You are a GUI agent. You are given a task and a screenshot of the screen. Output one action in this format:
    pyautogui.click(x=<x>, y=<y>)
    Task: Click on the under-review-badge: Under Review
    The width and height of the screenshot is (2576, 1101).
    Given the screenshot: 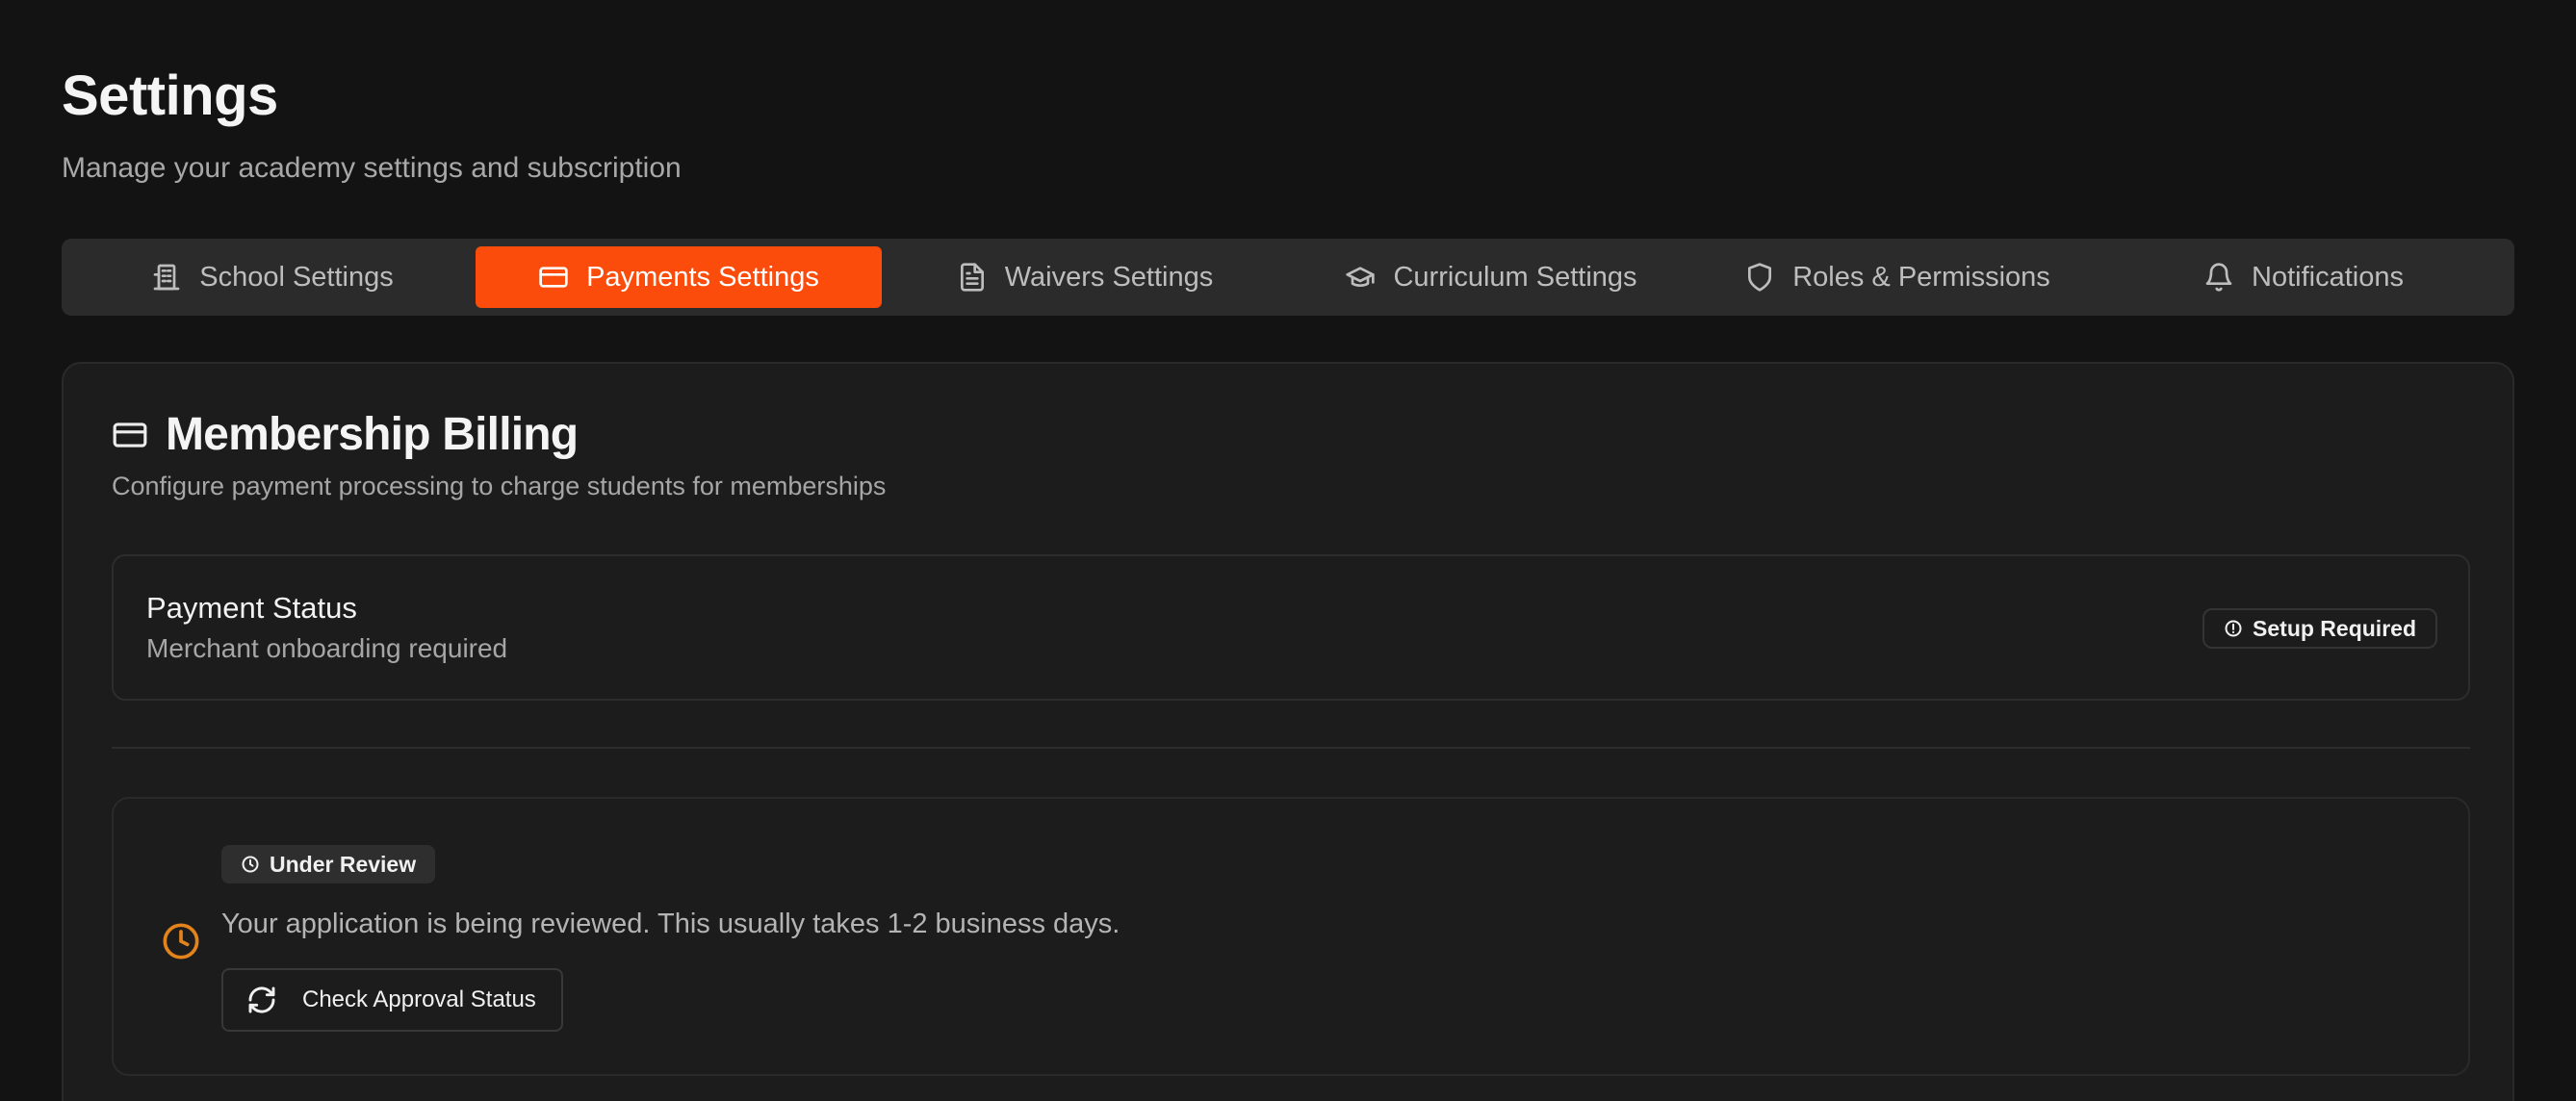 What is the action you would take?
    pyautogui.click(x=328, y=864)
    